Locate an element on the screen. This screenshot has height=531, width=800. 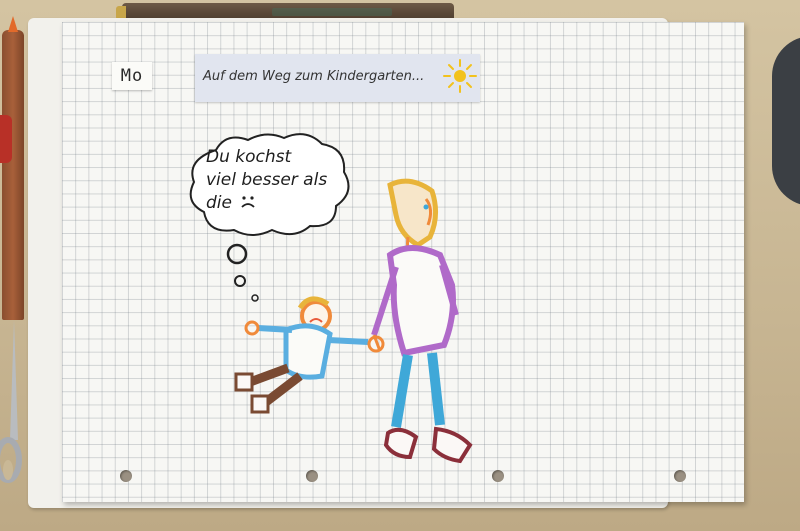
speech-line: Du kochst is located at coordinates (249, 157).